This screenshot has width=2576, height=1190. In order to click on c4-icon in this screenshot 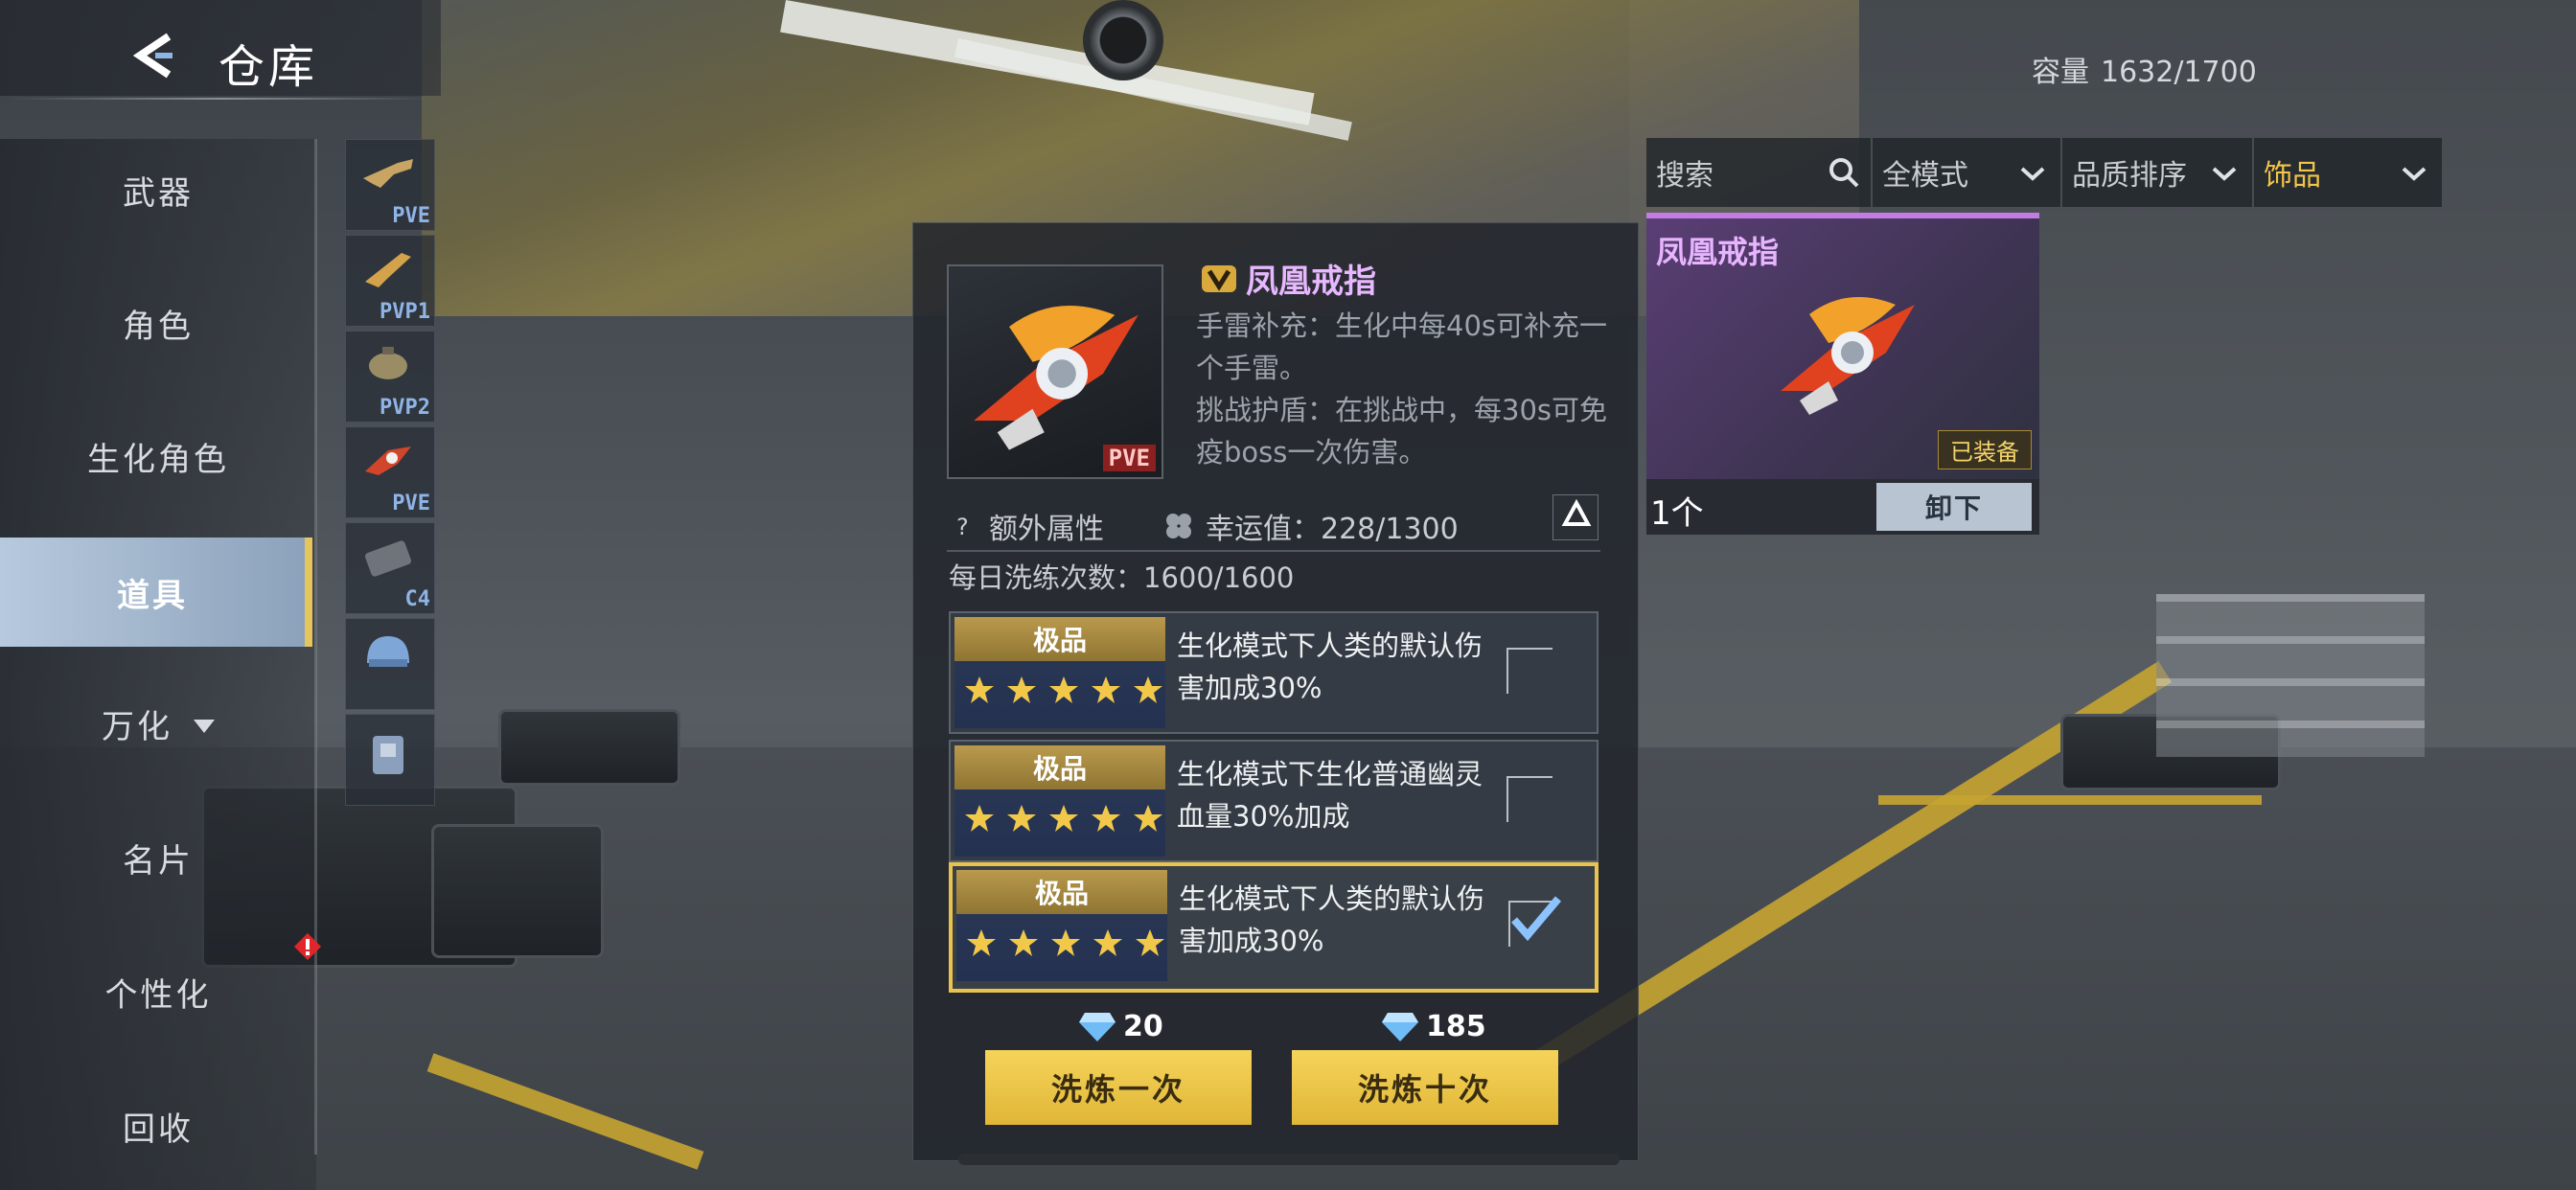, I will do `click(388, 559)`.